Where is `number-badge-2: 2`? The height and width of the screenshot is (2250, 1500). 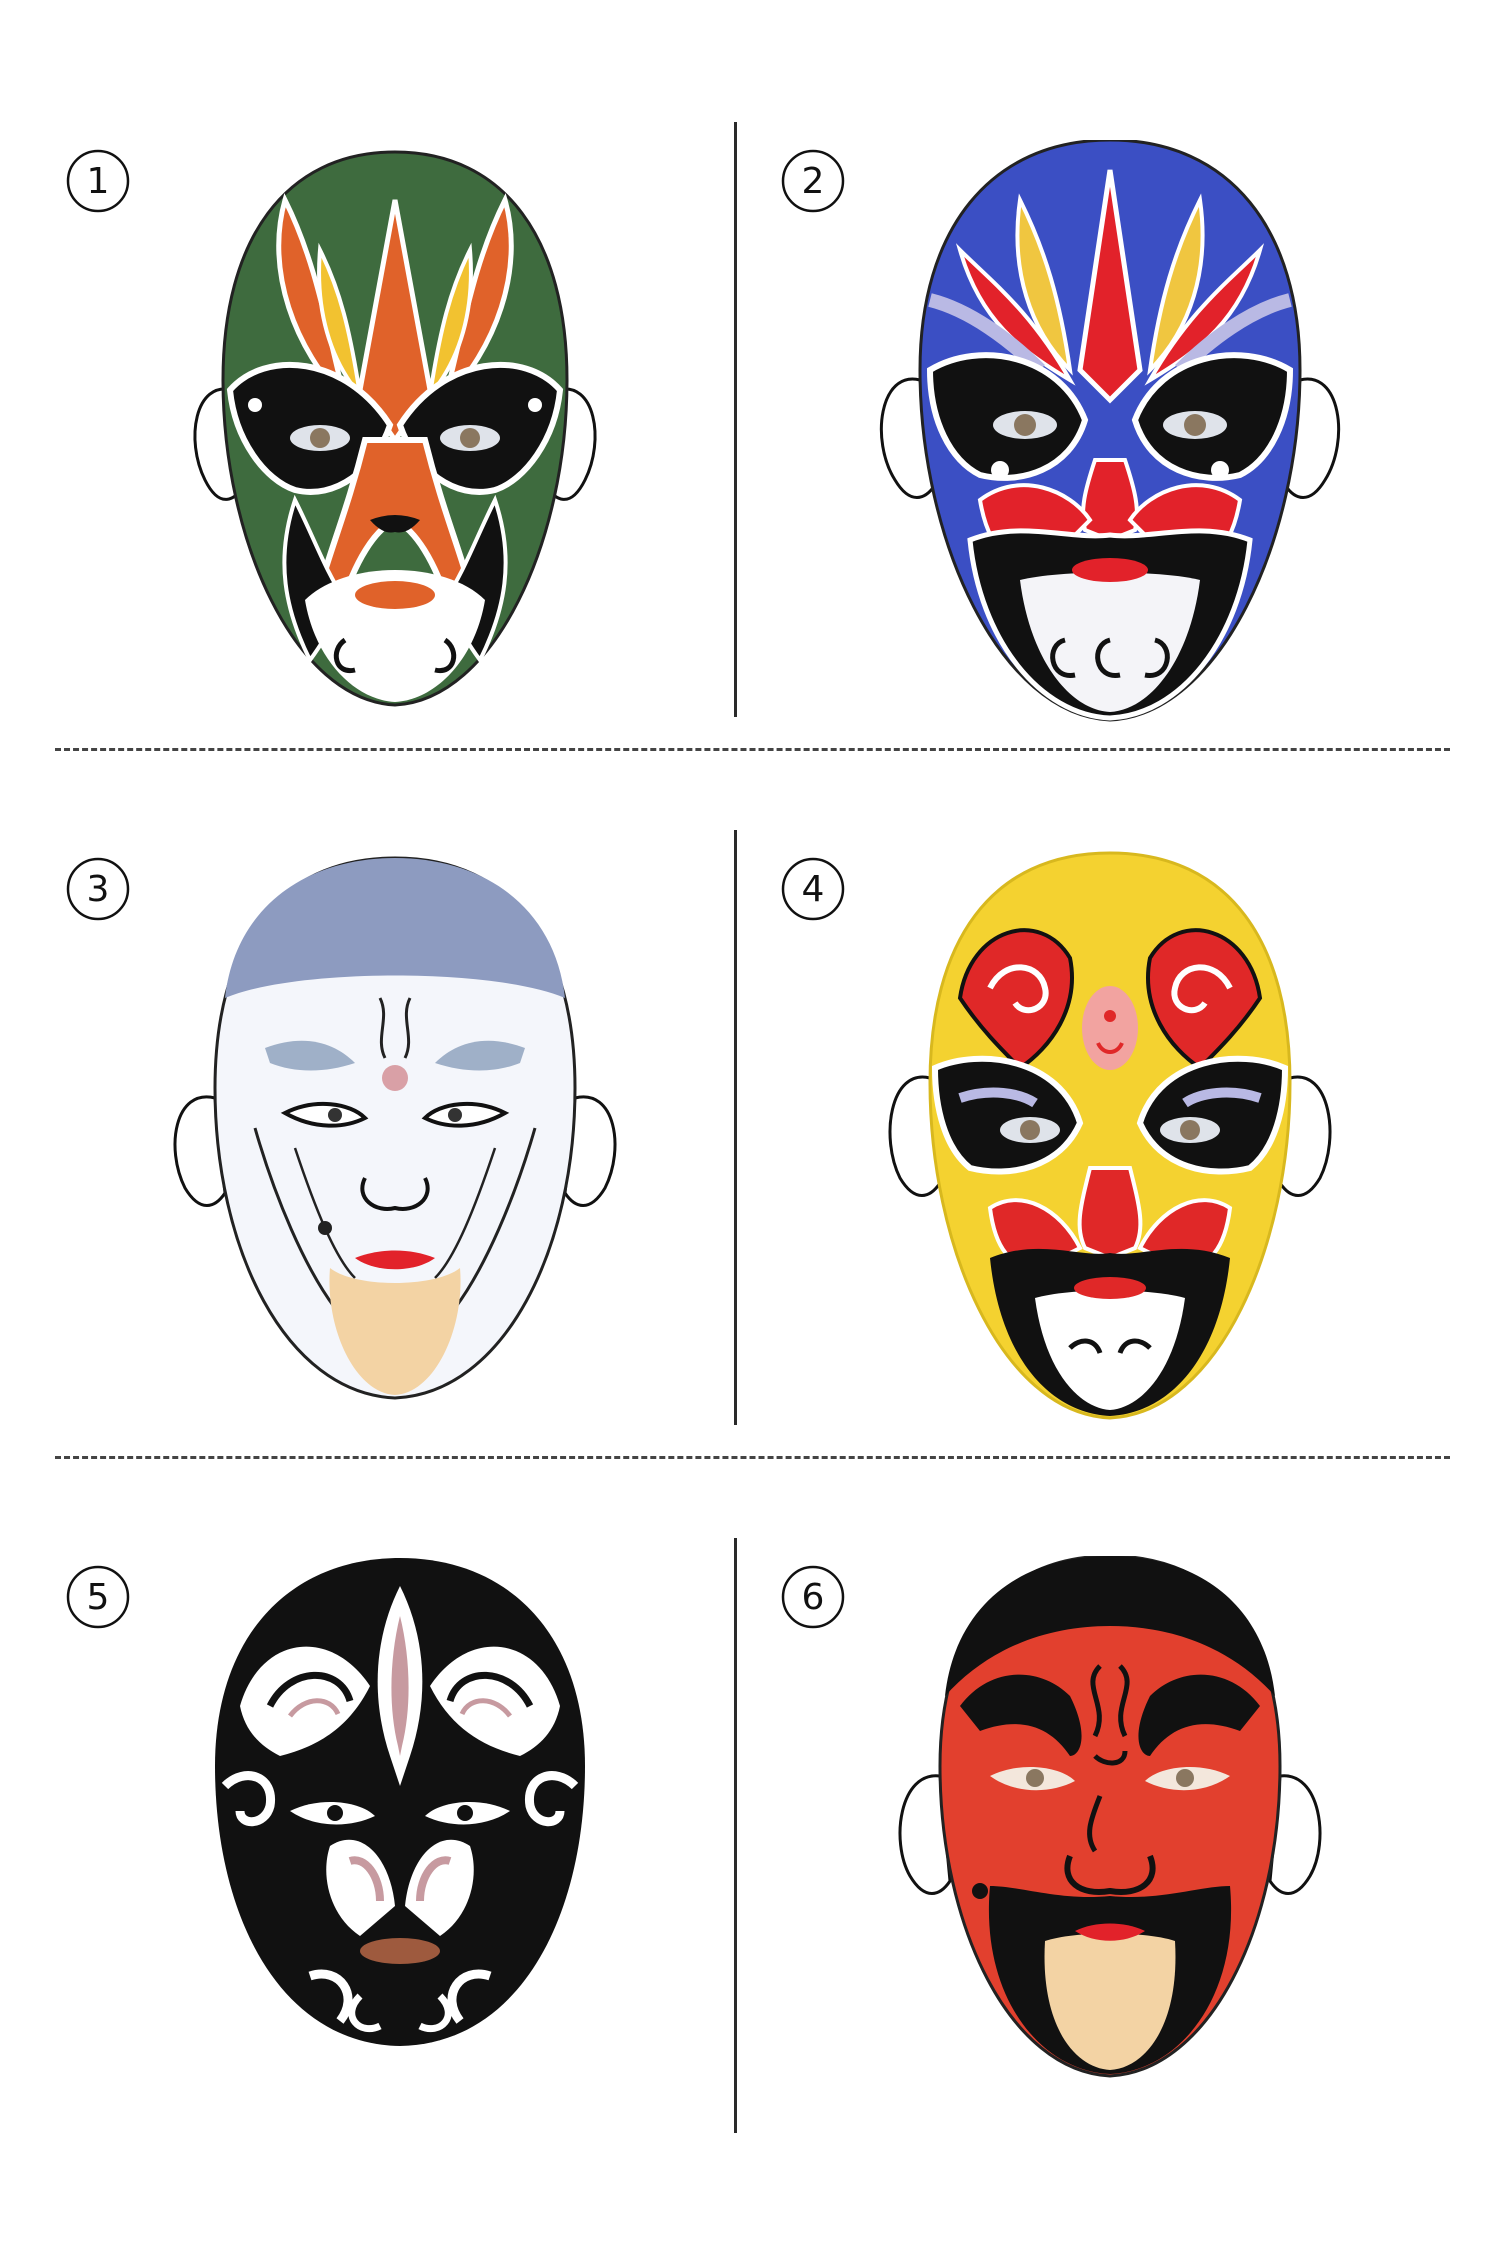 number-badge-2: 2 is located at coordinates (813, 181).